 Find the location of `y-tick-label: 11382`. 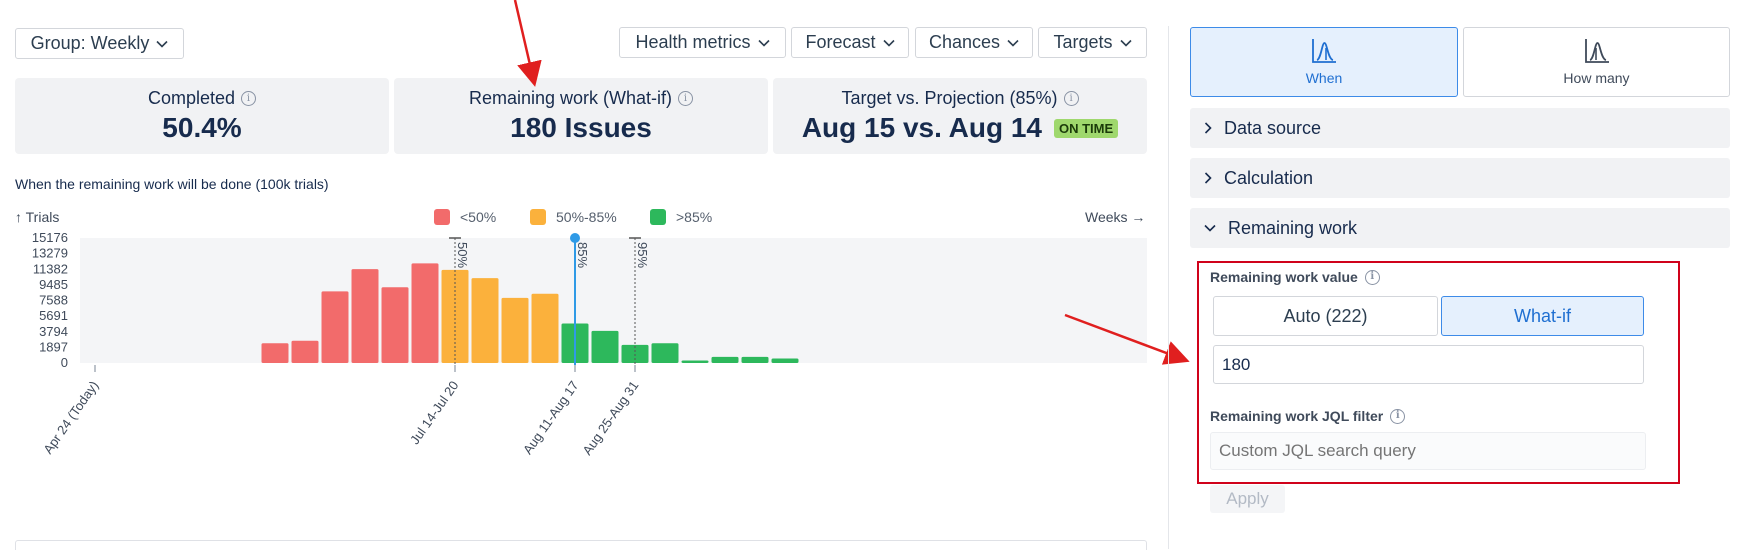

y-tick-label: 11382 is located at coordinates (50, 268).